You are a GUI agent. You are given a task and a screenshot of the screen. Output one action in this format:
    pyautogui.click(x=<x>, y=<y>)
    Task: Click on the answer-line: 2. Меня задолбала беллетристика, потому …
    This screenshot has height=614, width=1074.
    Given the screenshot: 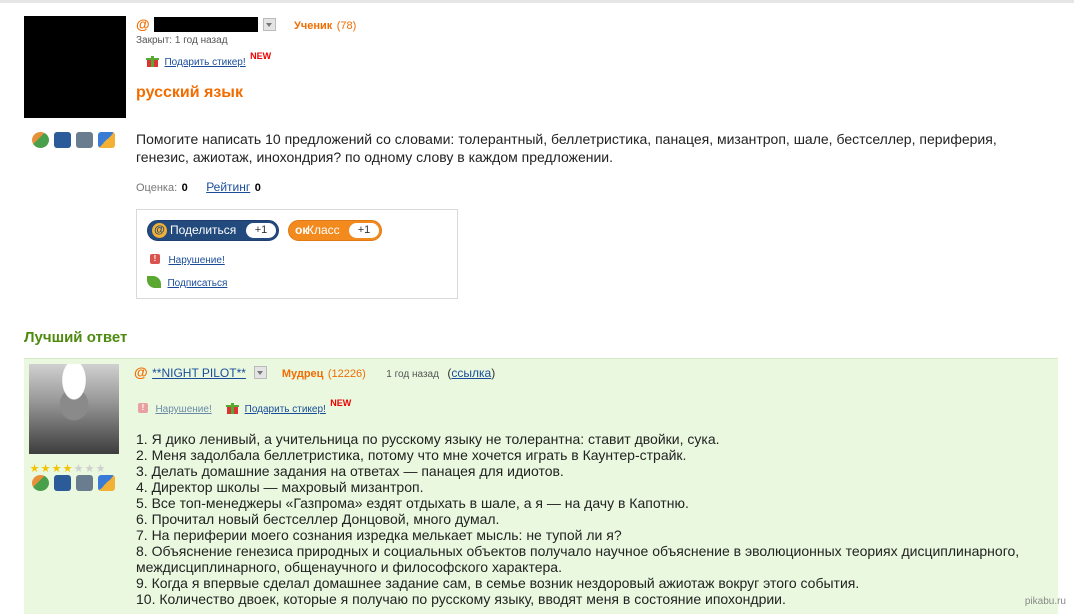 What is the action you would take?
    pyautogui.click(x=411, y=455)
    